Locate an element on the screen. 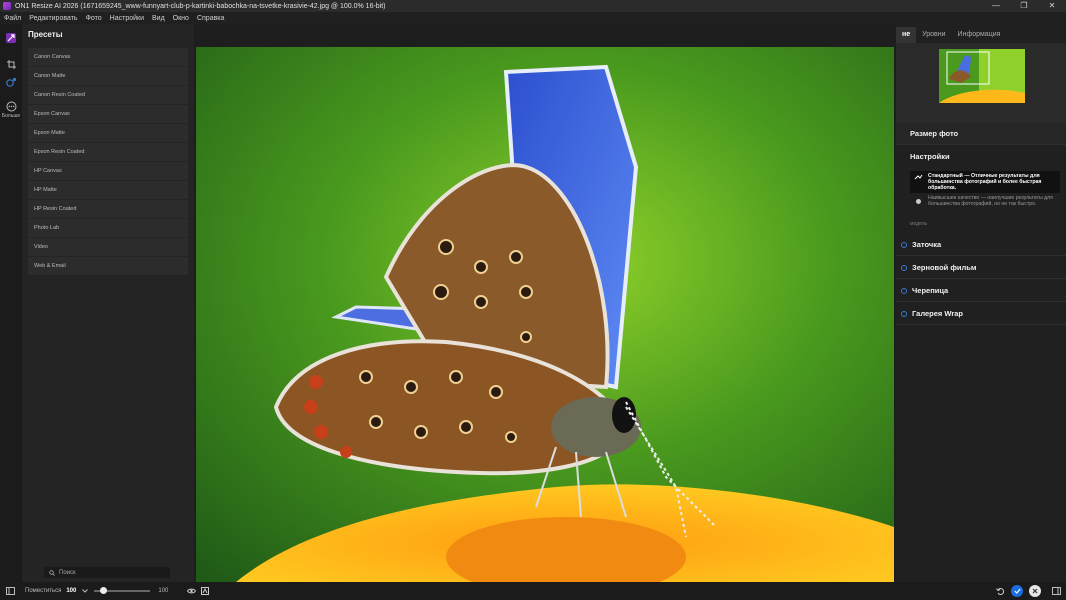  gallery-wrap-section: Галерея Wrap is located at coordinates (981, 314).